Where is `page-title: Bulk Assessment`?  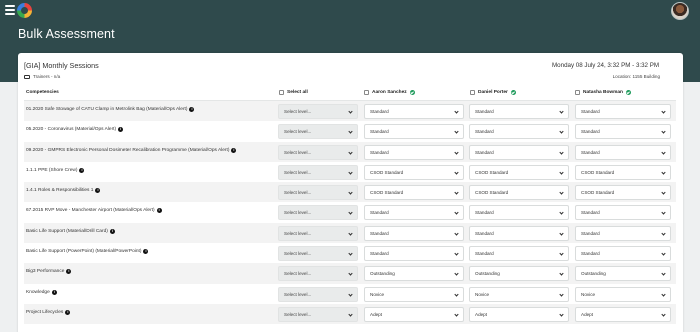 page-title: Bulk Assessment is located at coordinates (66, 34).